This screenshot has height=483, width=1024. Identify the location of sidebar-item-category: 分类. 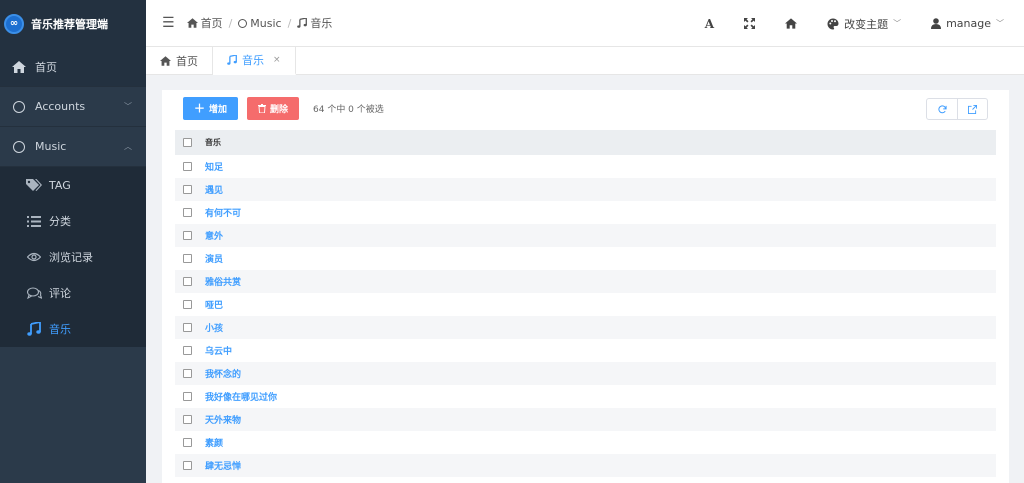
(73, 221).